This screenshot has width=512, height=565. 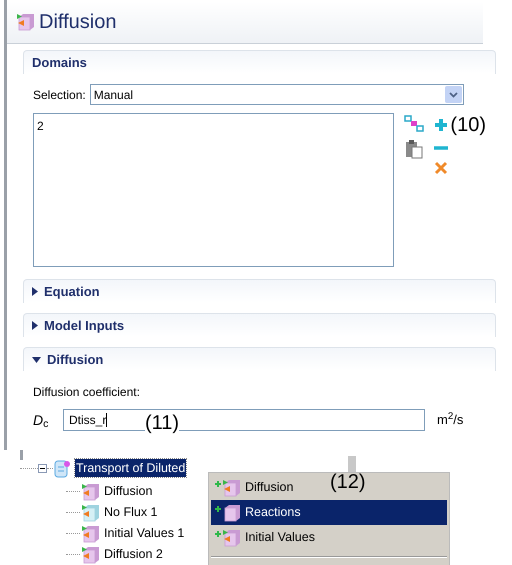 I want to click on diffusion-node-icon, so click(x=25, y=21).